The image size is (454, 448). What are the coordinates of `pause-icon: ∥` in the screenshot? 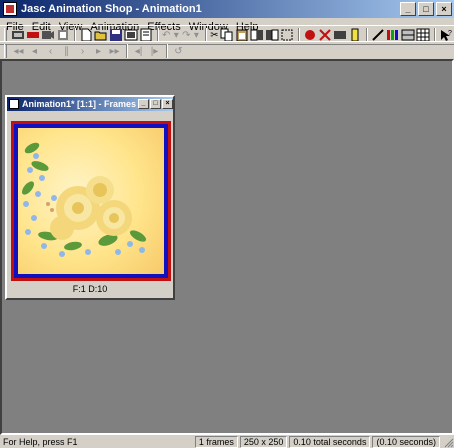 It's located at (66, 51).